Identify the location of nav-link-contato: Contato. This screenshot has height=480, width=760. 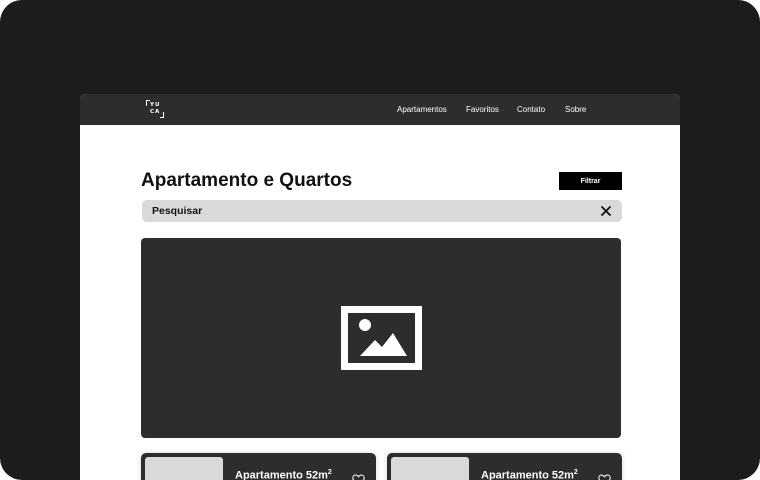
(531, 109).